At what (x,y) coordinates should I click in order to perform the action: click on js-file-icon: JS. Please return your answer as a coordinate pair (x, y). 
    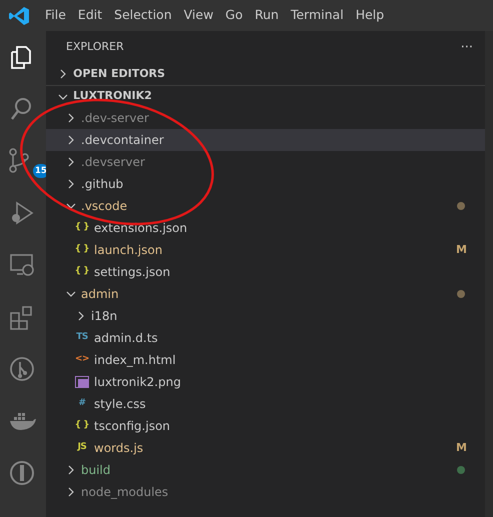
    Looking at the image, I should click on (82, 448).